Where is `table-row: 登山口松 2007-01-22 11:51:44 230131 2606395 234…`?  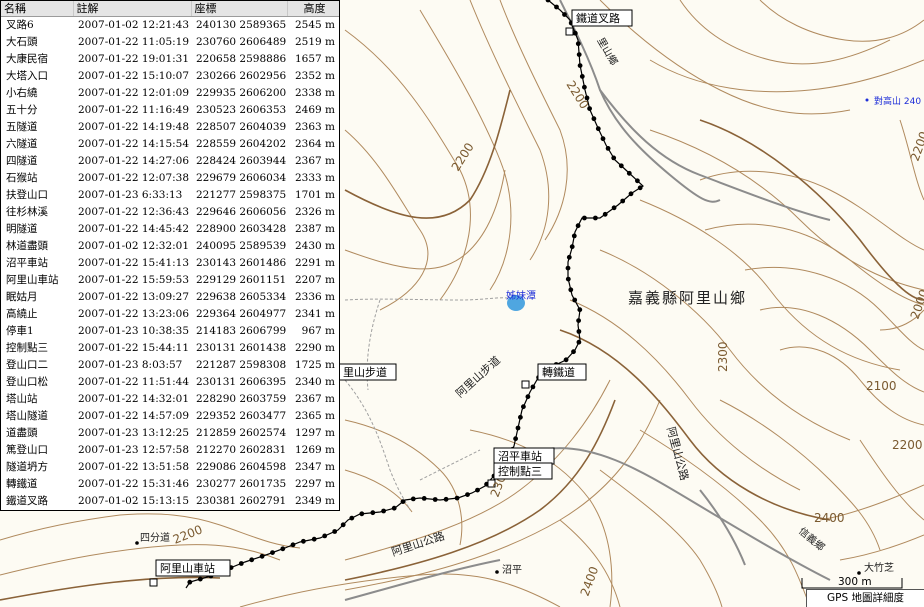 table-row: 登山口松 2007-01-22 11:51:44 230131 2606395 234… is located at coordinates (170, 382).